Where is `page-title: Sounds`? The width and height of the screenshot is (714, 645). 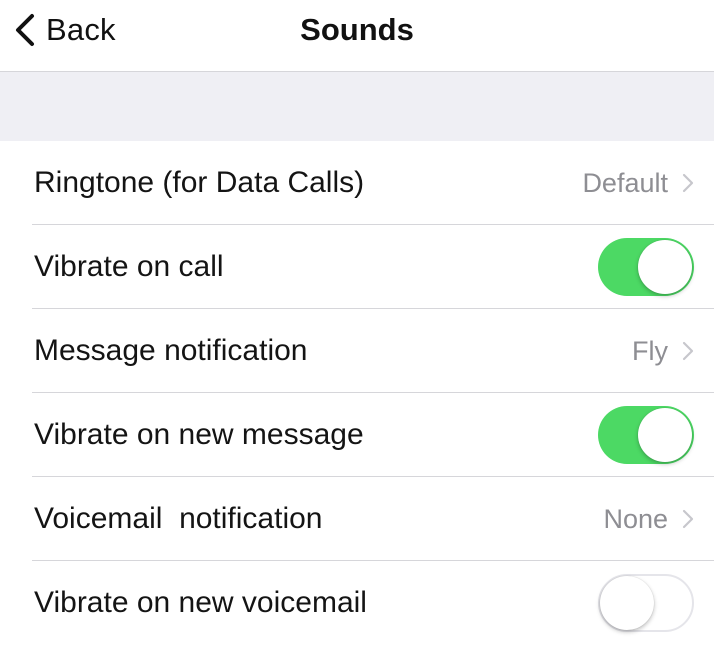 page-title: Sounds is located at coordinates (357, 29).